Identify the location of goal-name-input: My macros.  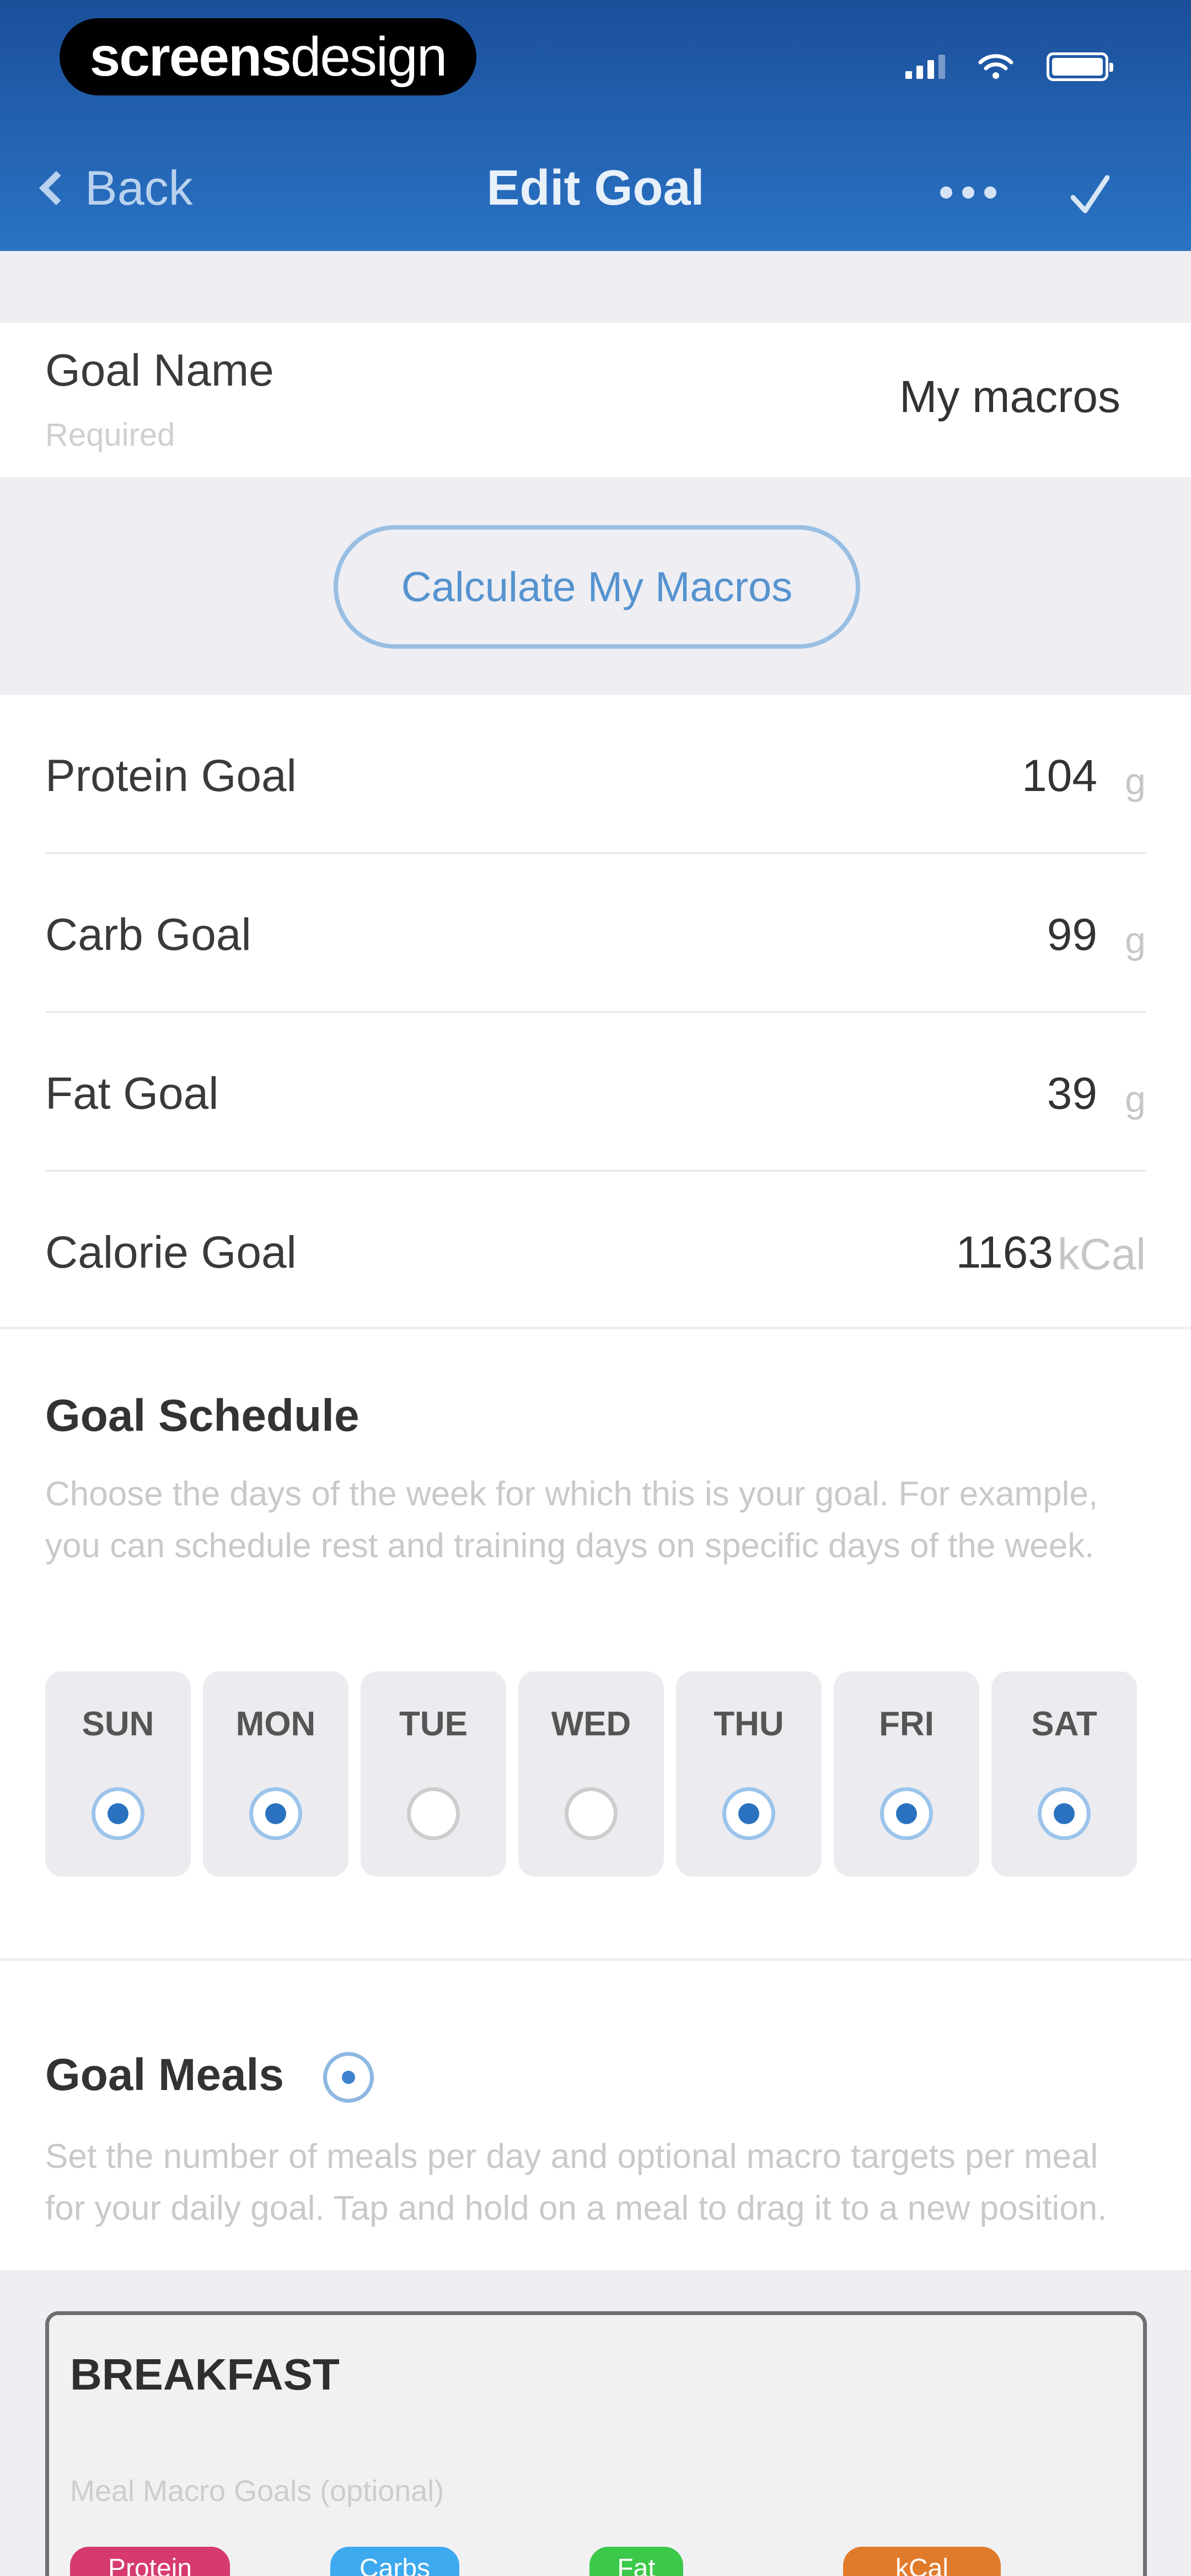
(1009, 397).